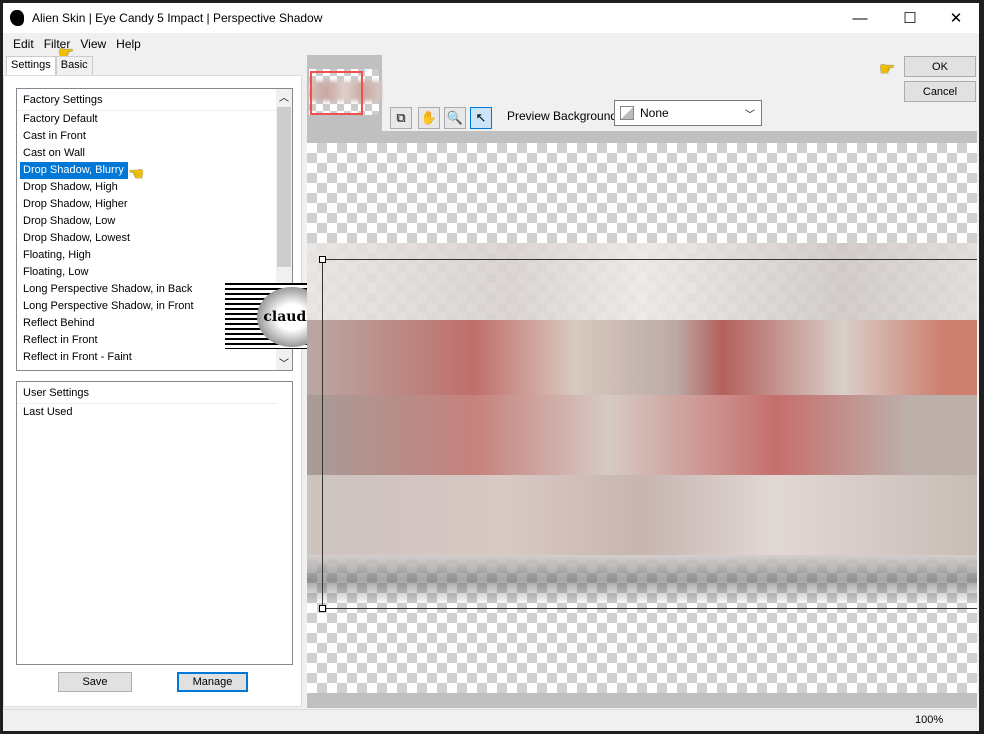 This screenshot has width=984, height=734. I want to click on list-item: Floating, High, so click(147, 255).